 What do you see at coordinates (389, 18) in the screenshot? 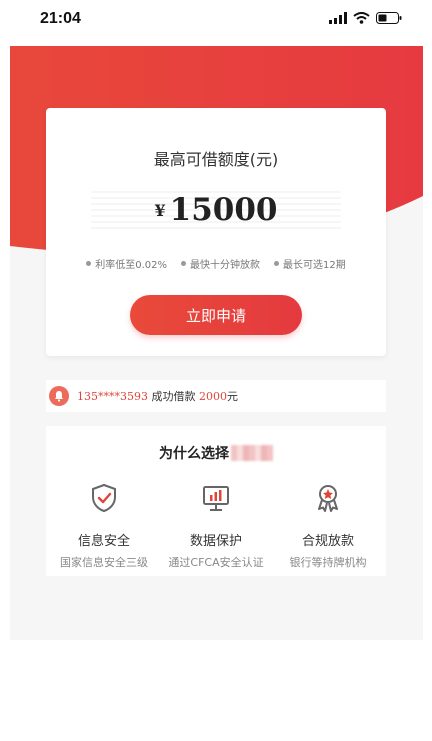
I see `battery-icon` at bounding box center [389, 18].